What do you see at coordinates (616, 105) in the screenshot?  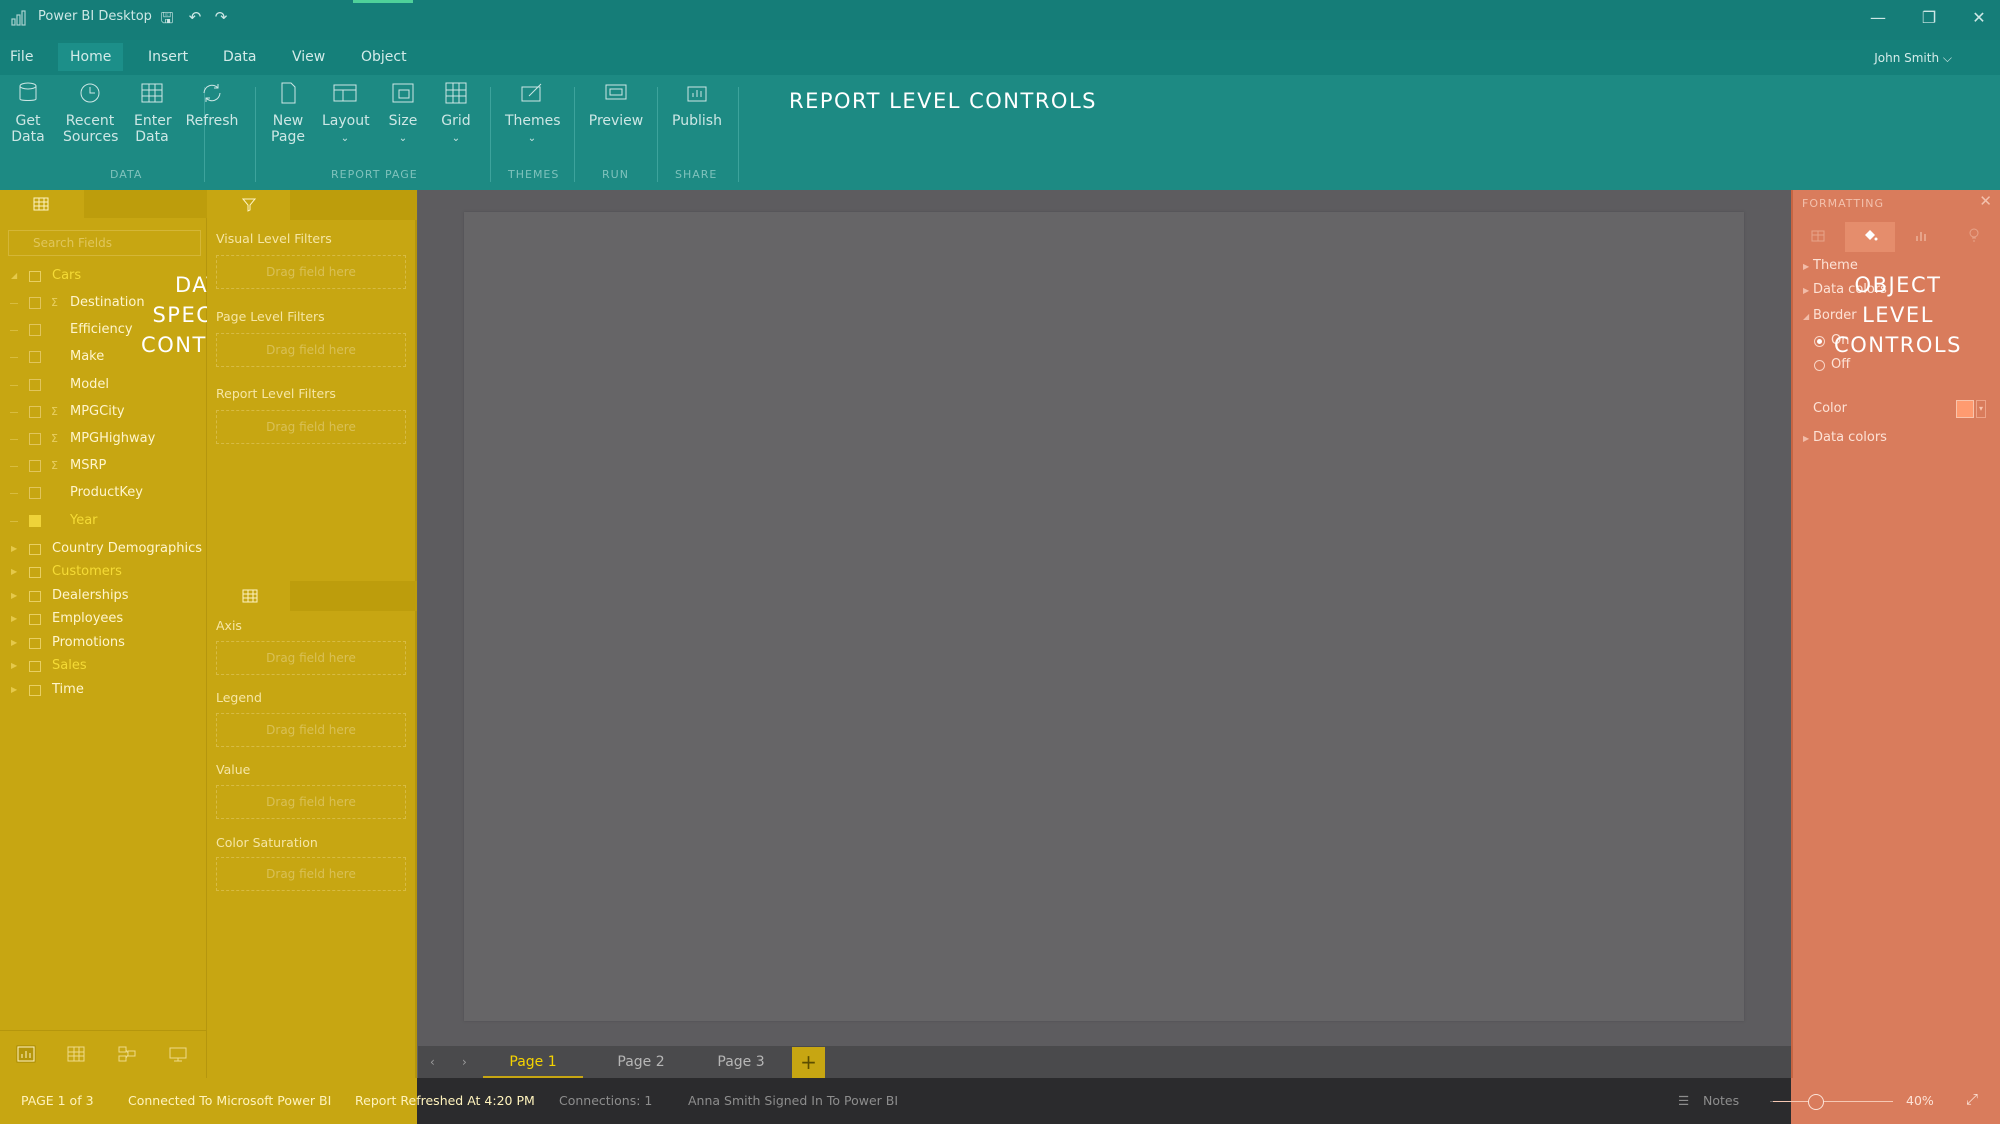 I see `preview-button: Preview` at bounding box center [616, 105].